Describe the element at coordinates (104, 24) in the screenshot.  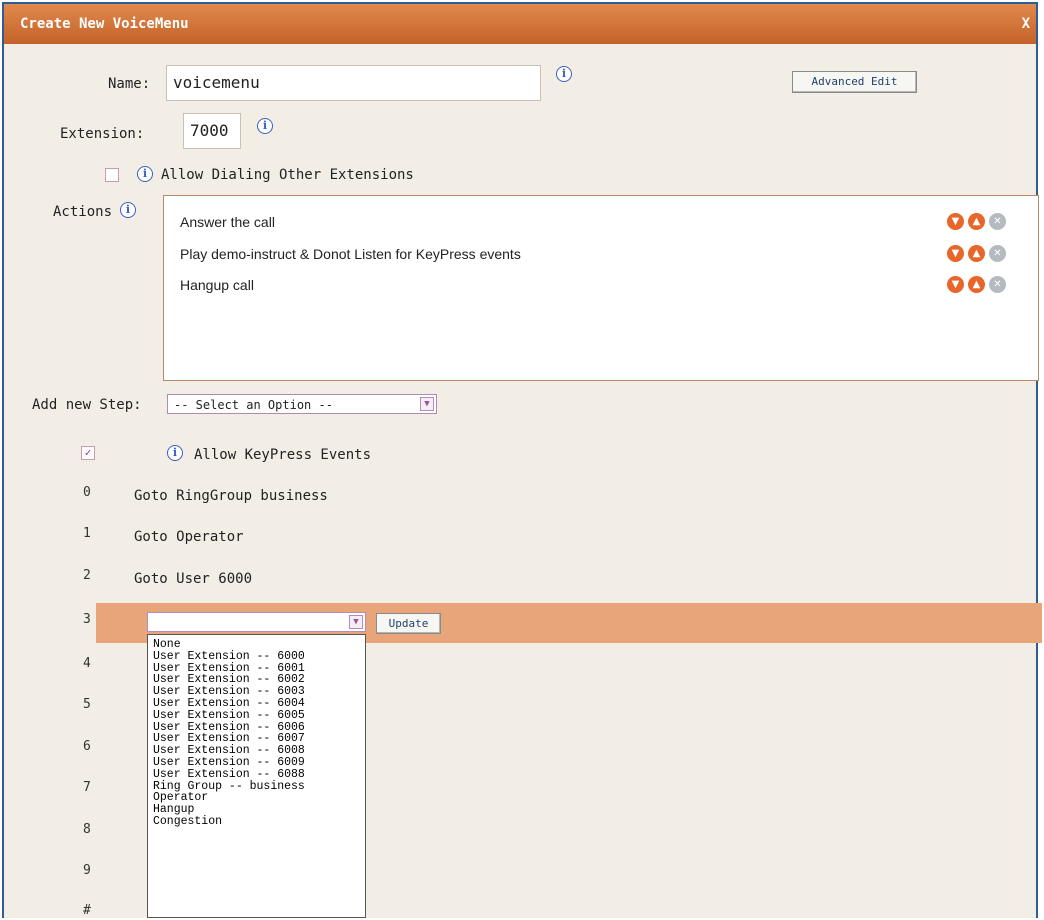
I see `dialog-title: Create New VoiceMenu` at that location.